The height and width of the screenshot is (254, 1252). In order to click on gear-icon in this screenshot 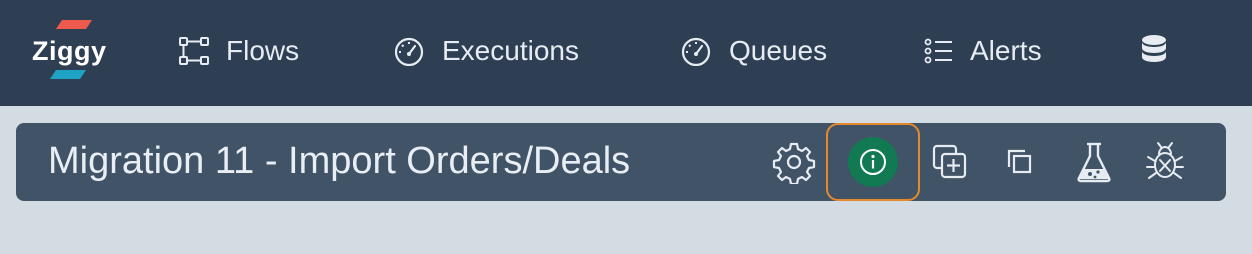, I will do `click(794, 163)`.